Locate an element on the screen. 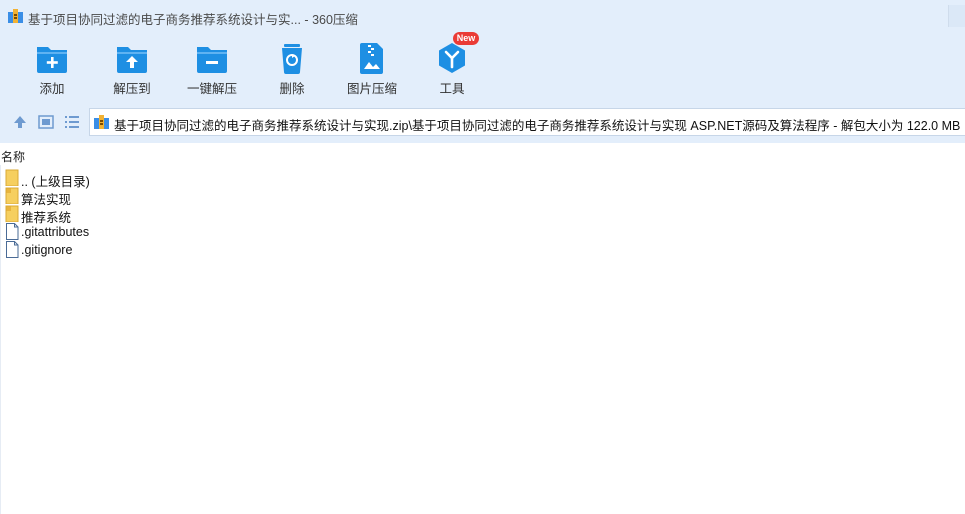 The width and height of the screenshot is (965, 514). add-button: 添加 is located at coordinates (52, 68).